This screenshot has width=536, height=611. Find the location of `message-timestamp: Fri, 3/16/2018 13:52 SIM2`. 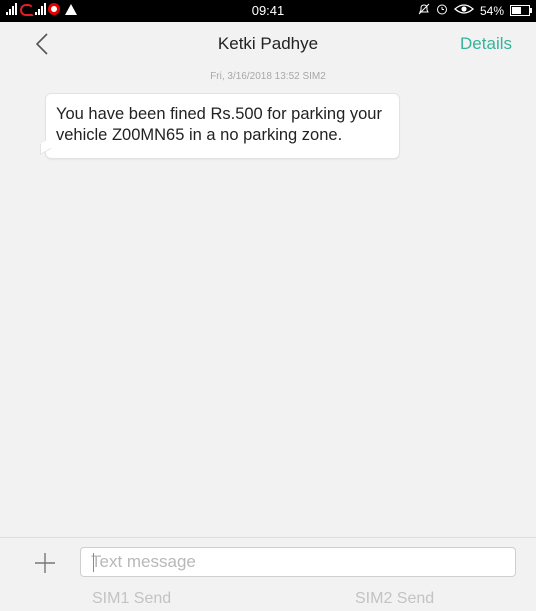

message-timestamp: Fri, 3/16/2018 13:52 SIM2 is located at coordinates (268, 76).